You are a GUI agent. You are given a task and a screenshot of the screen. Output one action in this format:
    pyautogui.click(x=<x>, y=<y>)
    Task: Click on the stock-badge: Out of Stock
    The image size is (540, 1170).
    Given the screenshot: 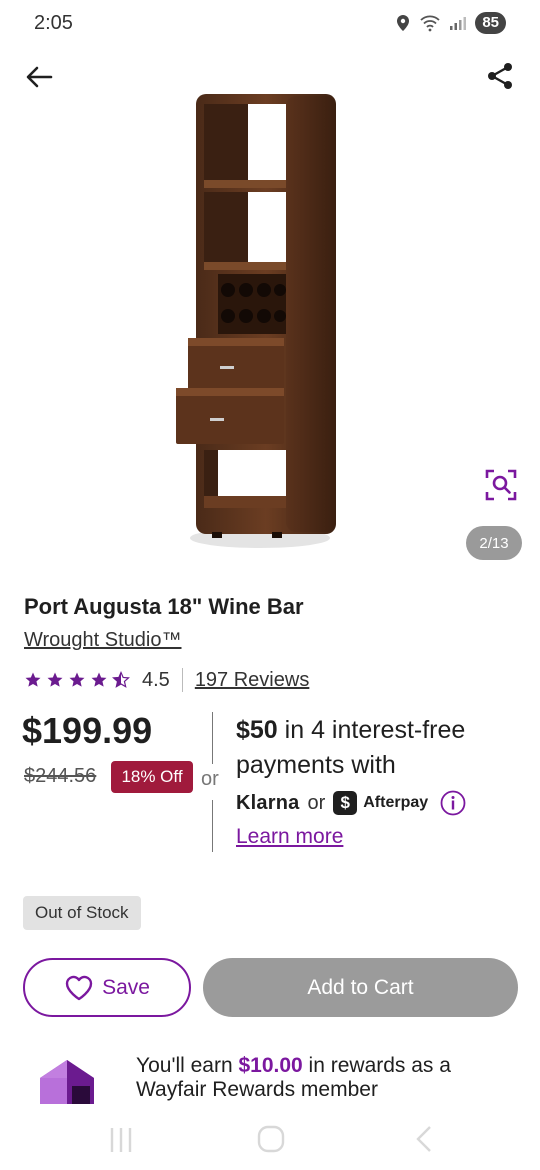 What is the action you would take?
    pyautogui.click(x=82, y=913)
    